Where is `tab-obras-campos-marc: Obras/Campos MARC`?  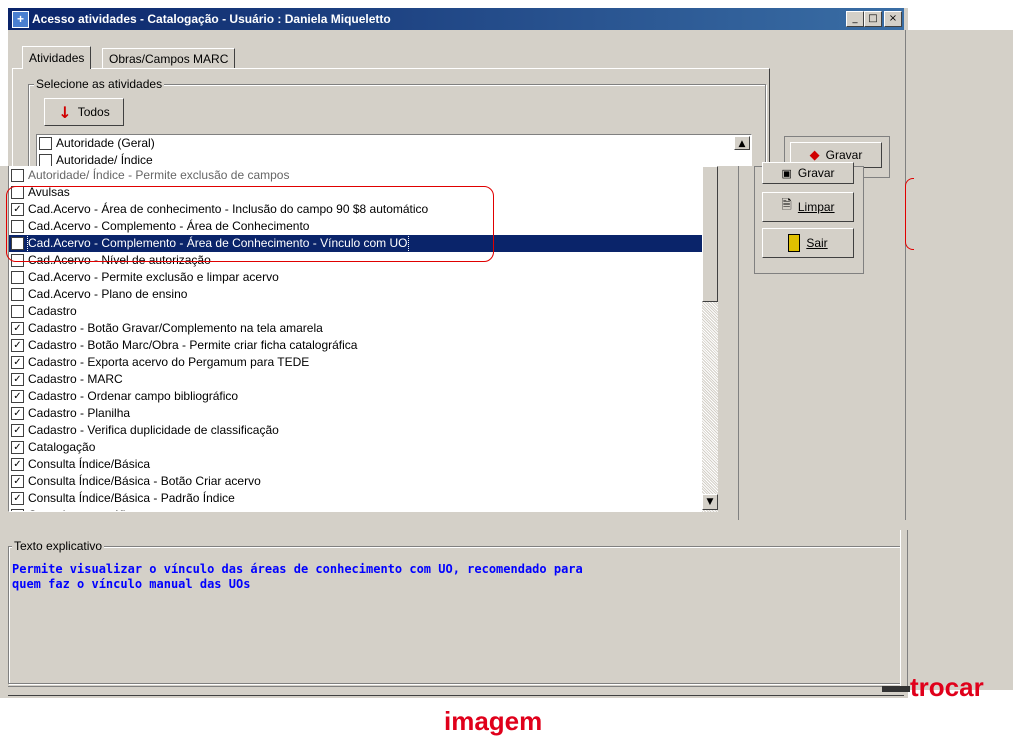
tab-obras-campos-marc: Obras/Campos MARC is located at coordinates (169, 58).